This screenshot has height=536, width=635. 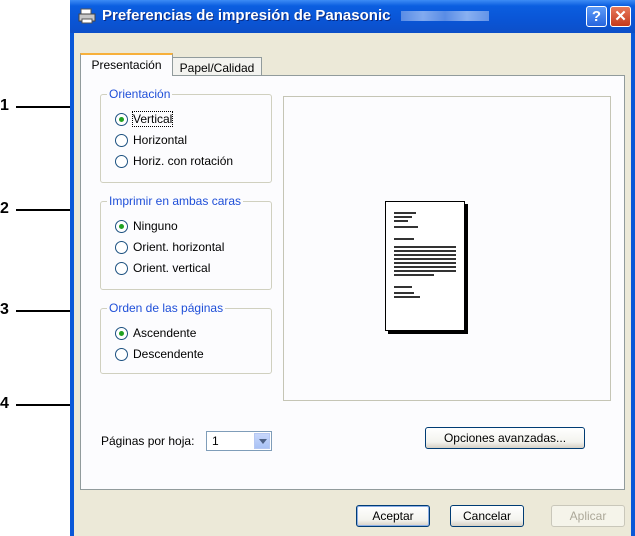 I want to click on radio-label: Horiz. con rotación, so click(x=183, y=161).